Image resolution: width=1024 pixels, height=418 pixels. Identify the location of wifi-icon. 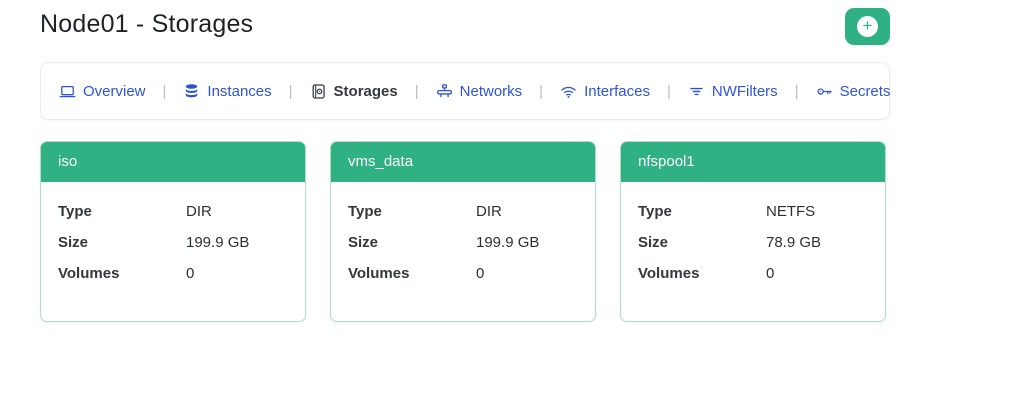
(568, 91).